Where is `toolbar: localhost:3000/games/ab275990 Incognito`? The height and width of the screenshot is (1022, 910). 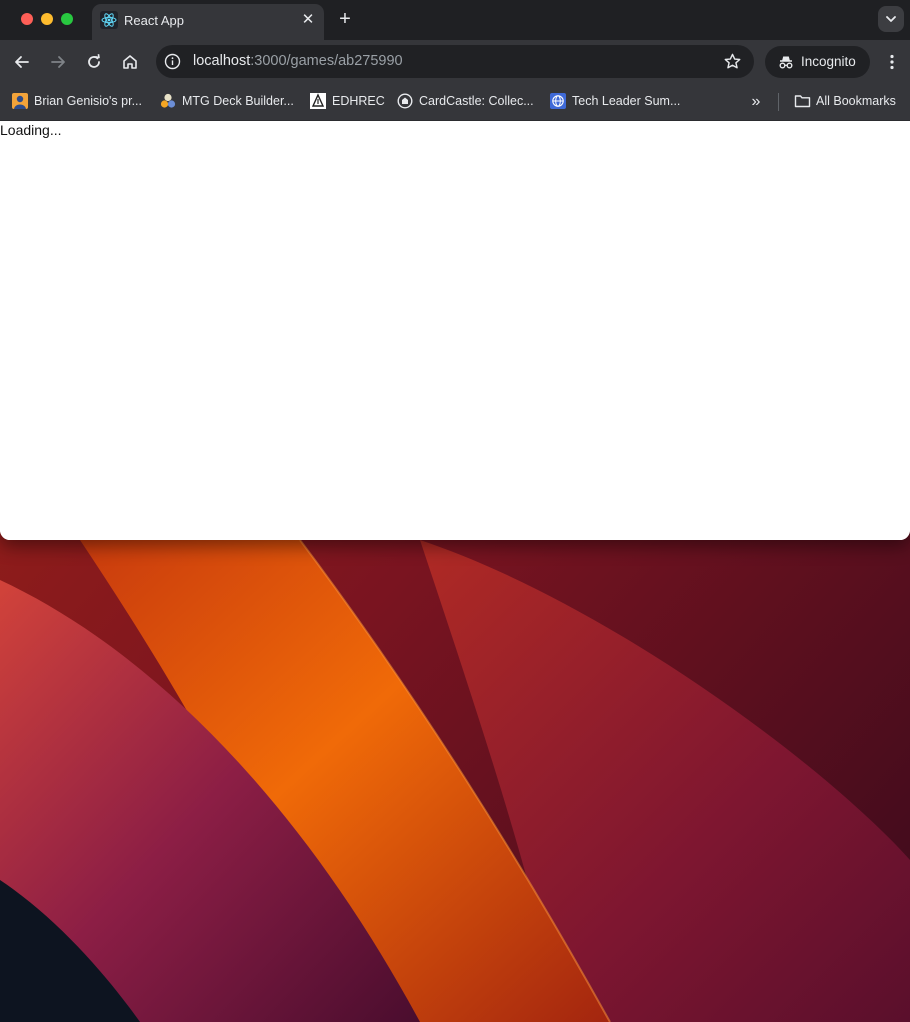
toolbar: localhost:3000/games/ab275990 Incognito is located at coordinates (455, 62).